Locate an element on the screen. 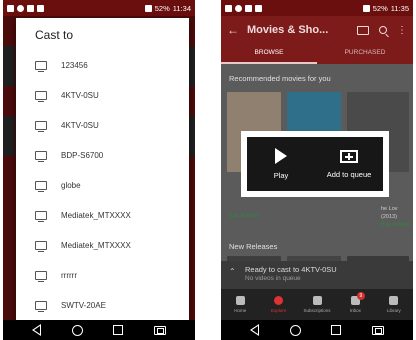 The height and width of the screenshot is (340, 416). play-label: Play is located at coordinates (281, 175).